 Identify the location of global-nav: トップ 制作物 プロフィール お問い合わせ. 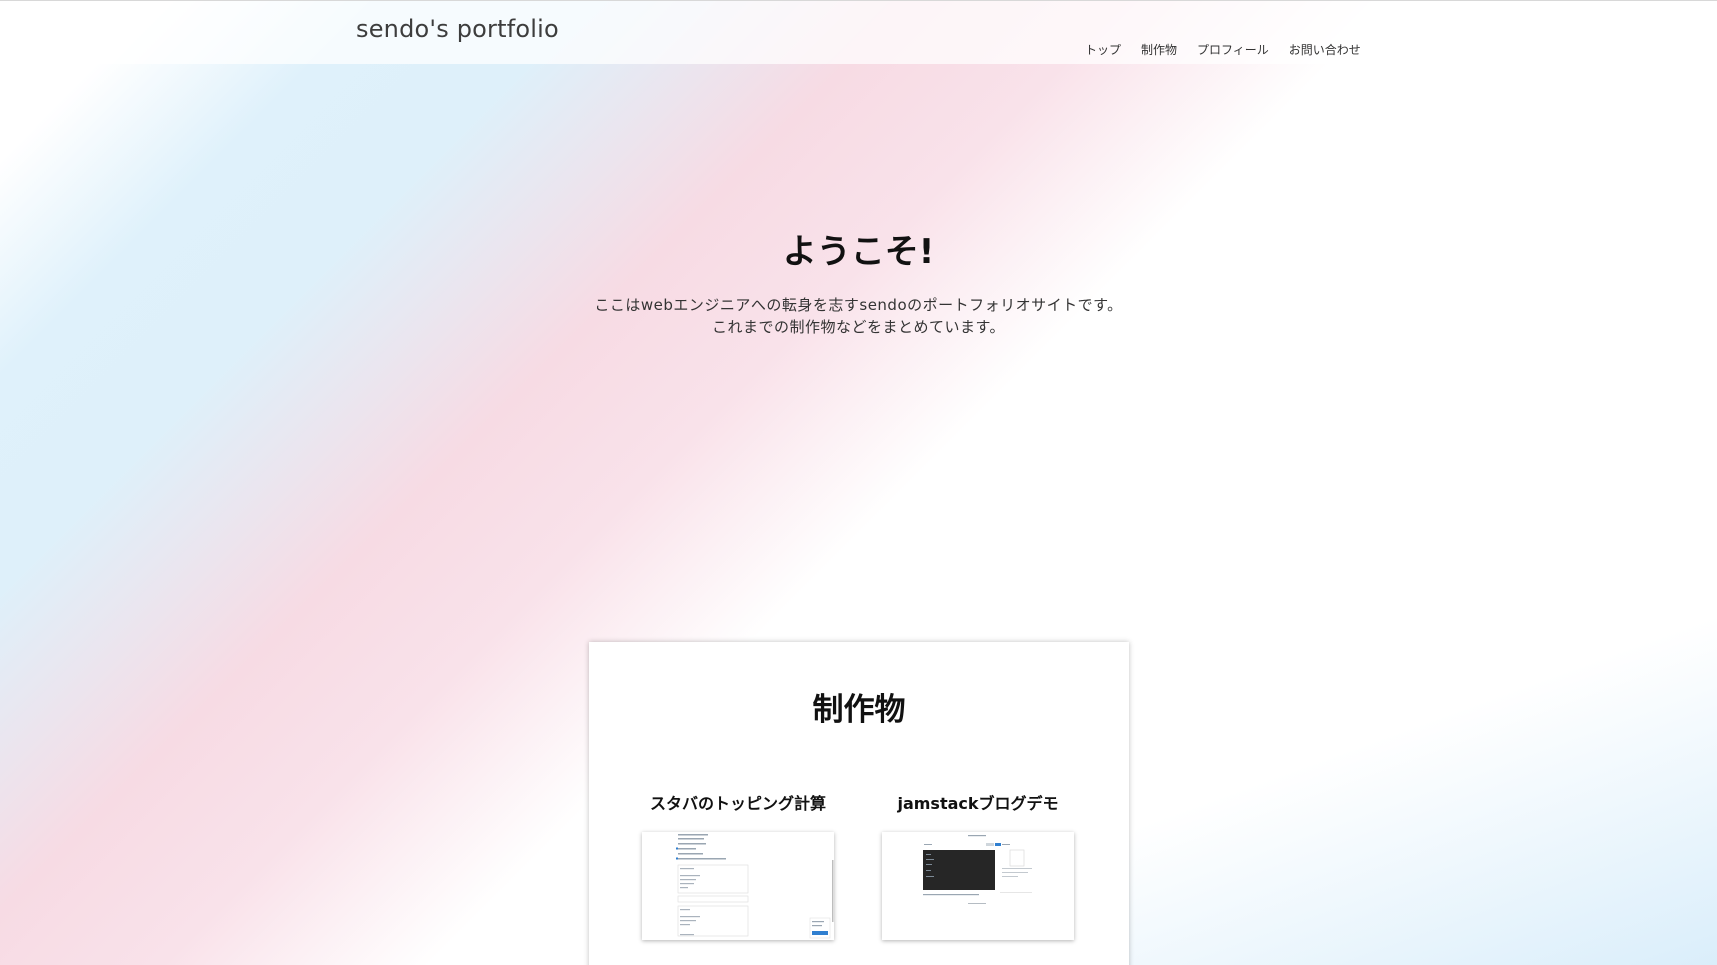
(1223, 49).